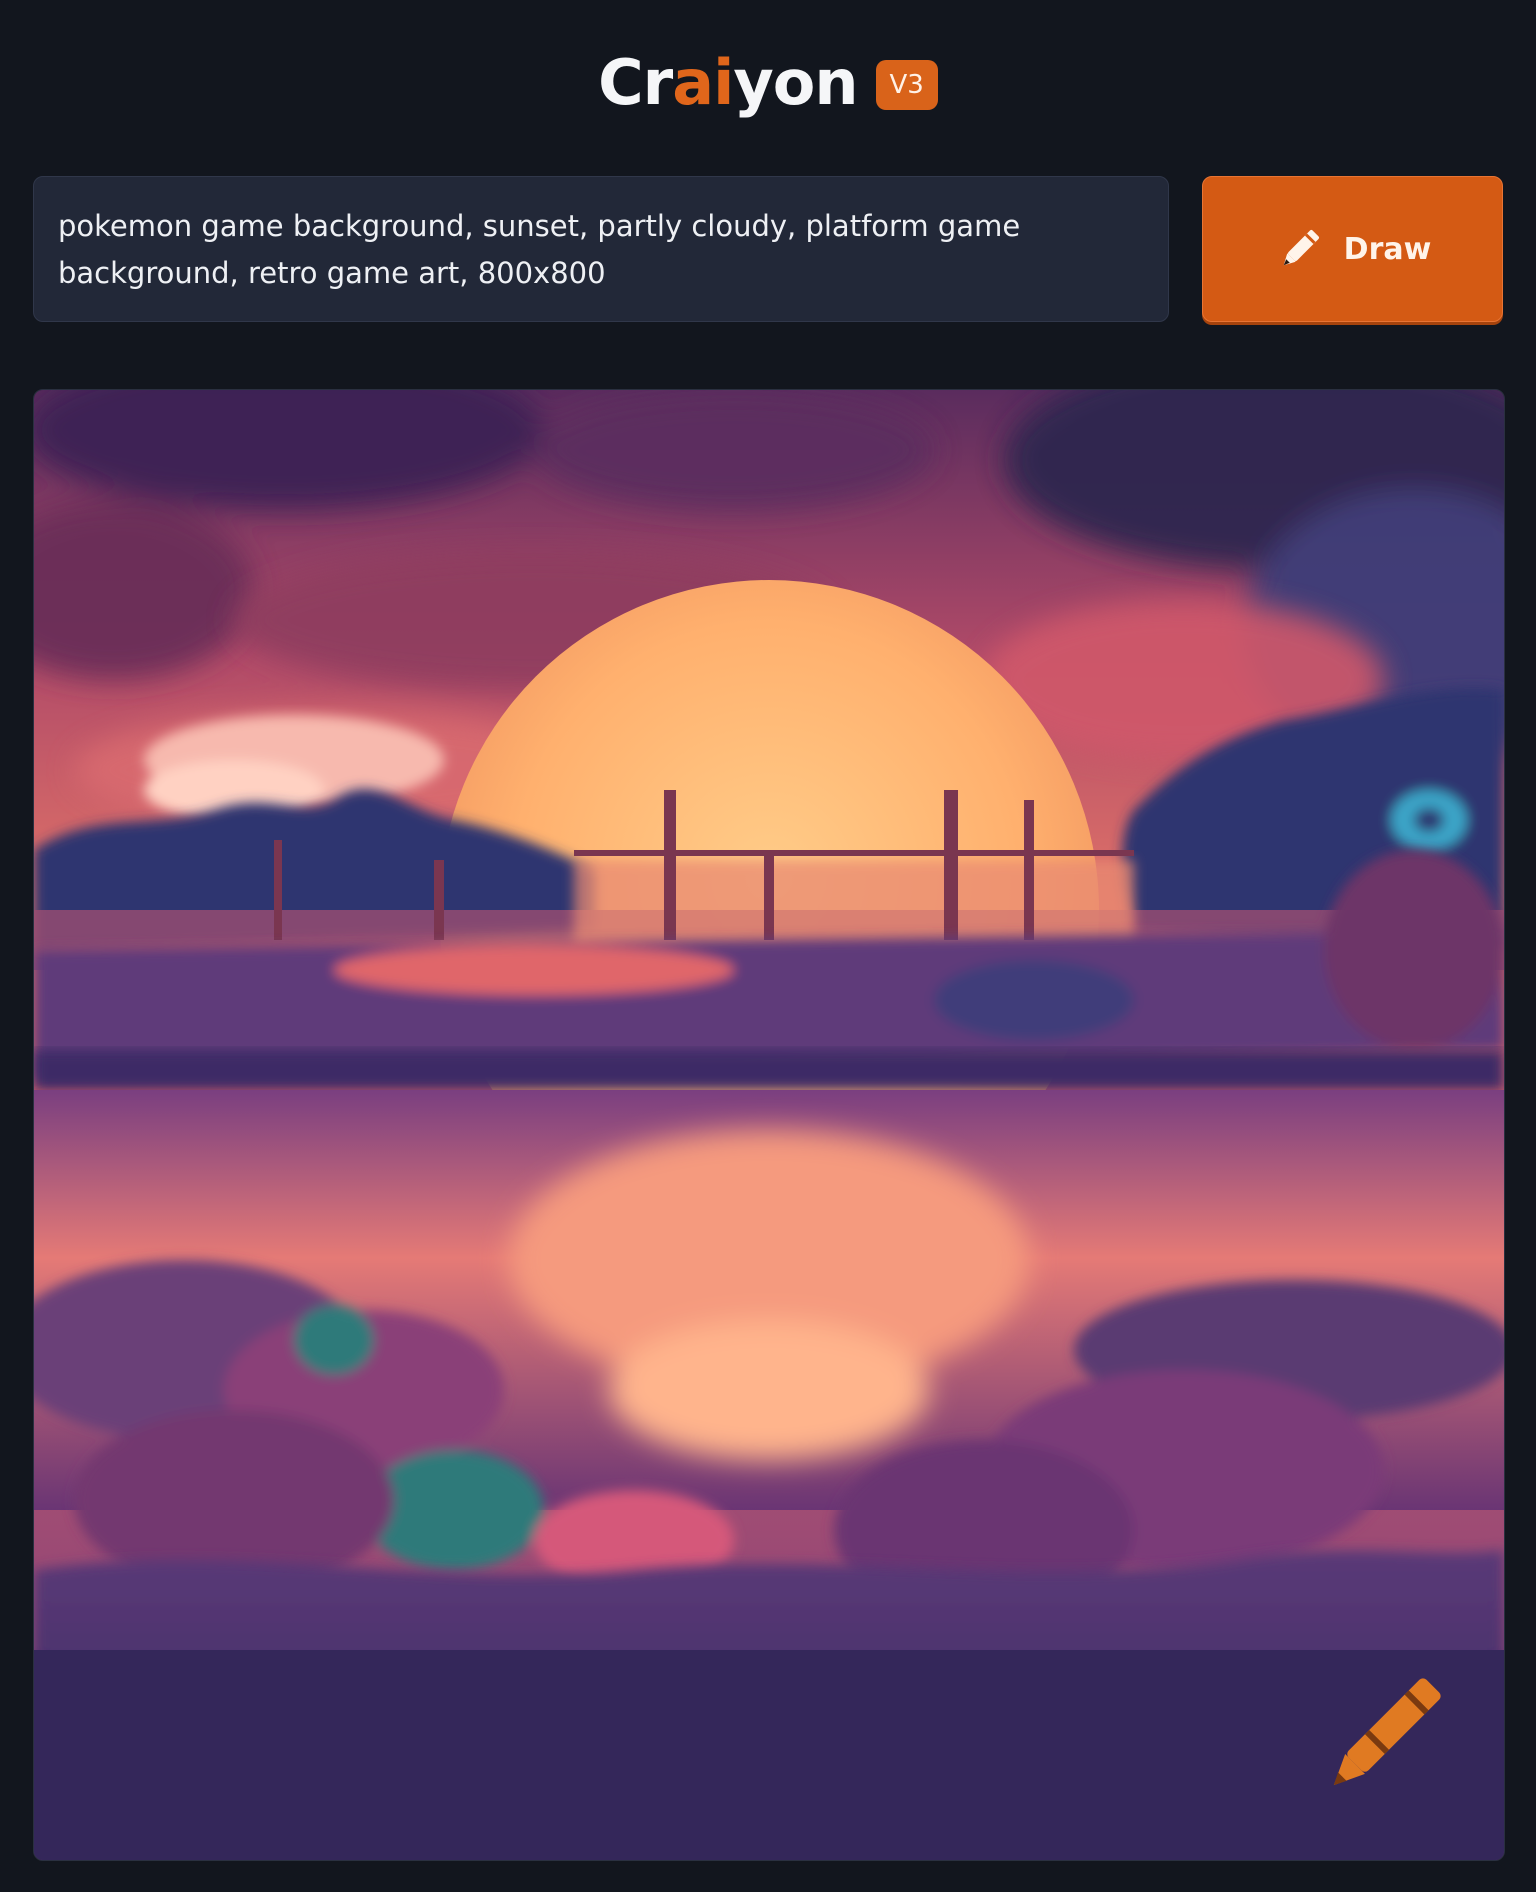 The height and width of the screenshot is (1892, 1536). I want to click on craiyon-logo: Cr ai yon, so click(728, 82).